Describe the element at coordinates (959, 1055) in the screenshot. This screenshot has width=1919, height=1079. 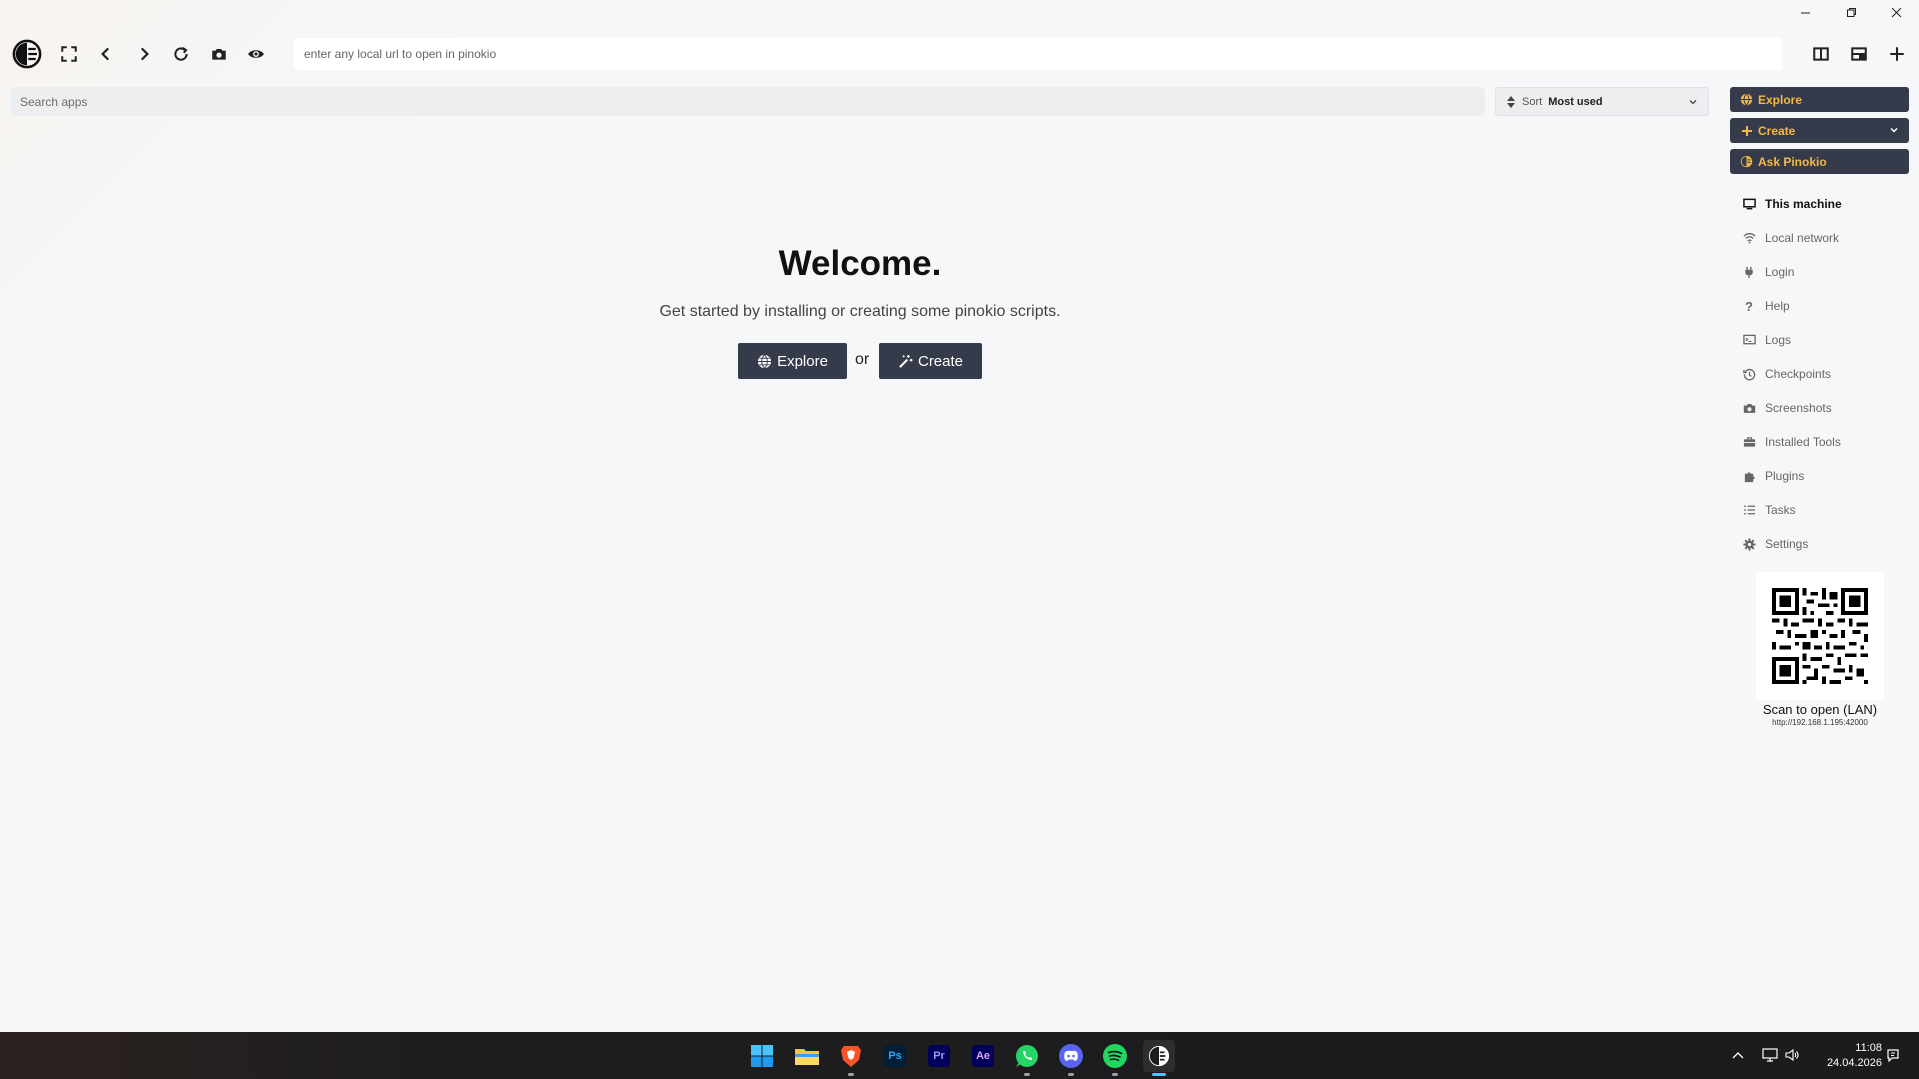
I see `taskbar: Ps Pr Ae` at that location.